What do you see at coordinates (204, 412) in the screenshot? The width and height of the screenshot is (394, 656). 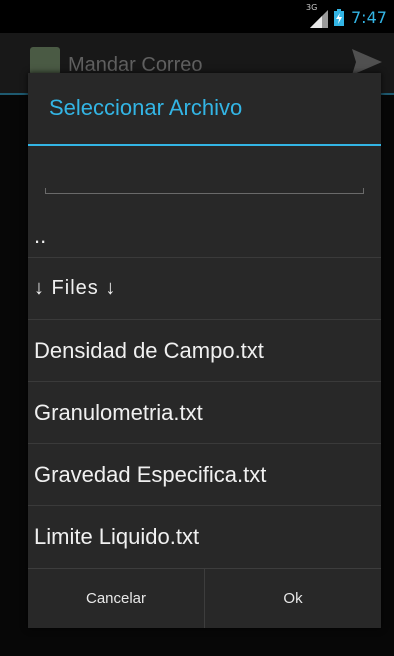 I see `list-item-file: Granulometria.txt` at bounding box center [204, 412].